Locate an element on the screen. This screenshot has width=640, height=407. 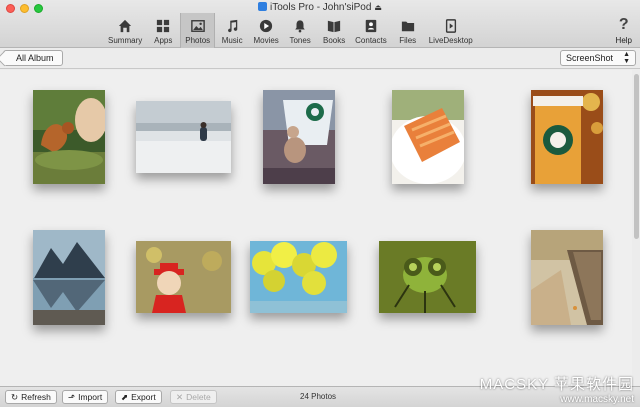
apps-icon is located at coordinates (163, 26).